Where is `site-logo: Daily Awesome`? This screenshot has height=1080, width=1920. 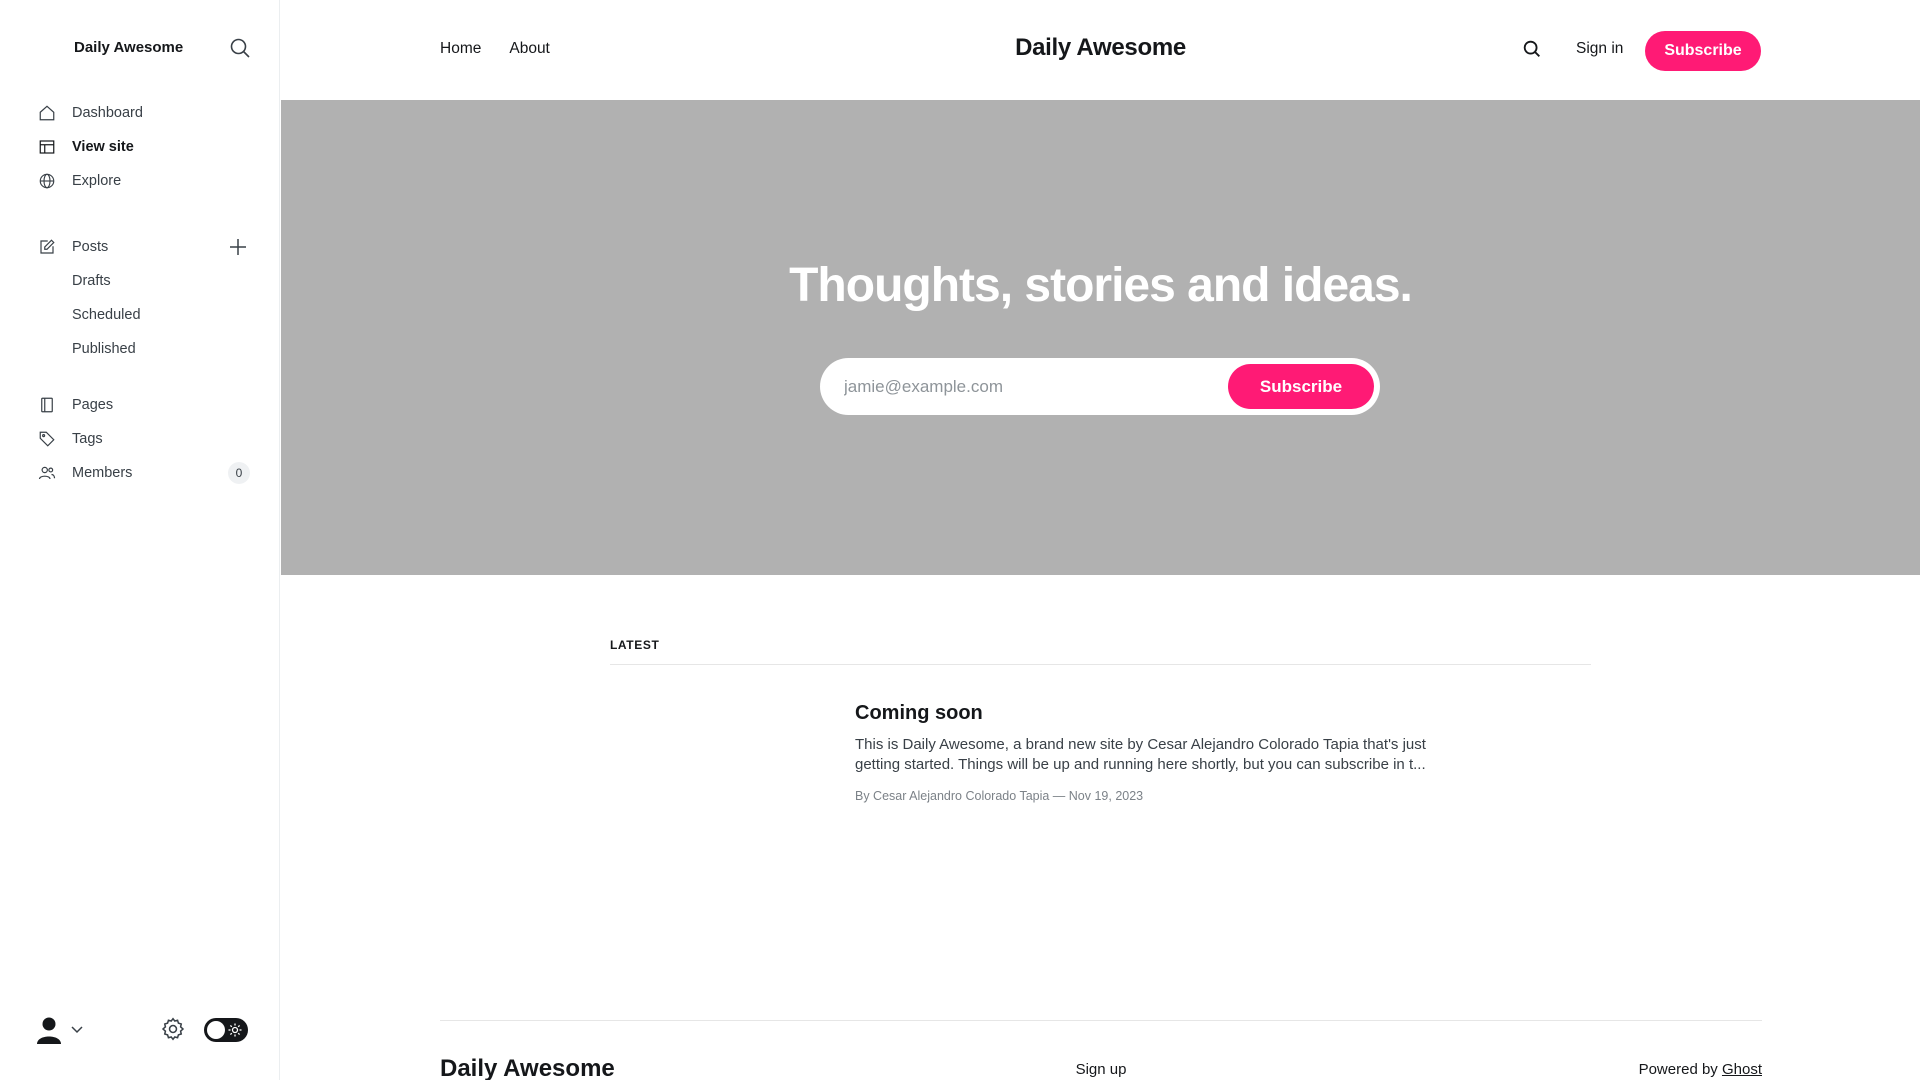
site-logo: Daily Awesome is located at coordinates (1100, 47).